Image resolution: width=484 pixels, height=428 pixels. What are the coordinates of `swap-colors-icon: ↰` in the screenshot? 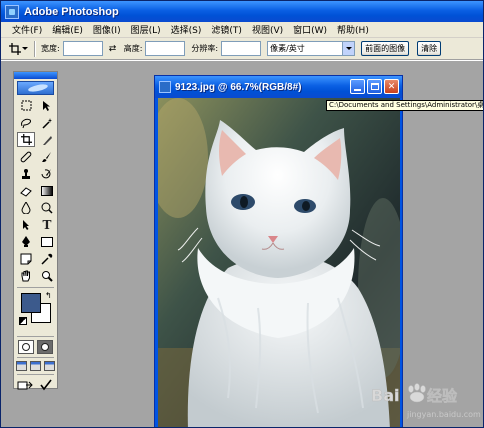 It's located at (48, 295).